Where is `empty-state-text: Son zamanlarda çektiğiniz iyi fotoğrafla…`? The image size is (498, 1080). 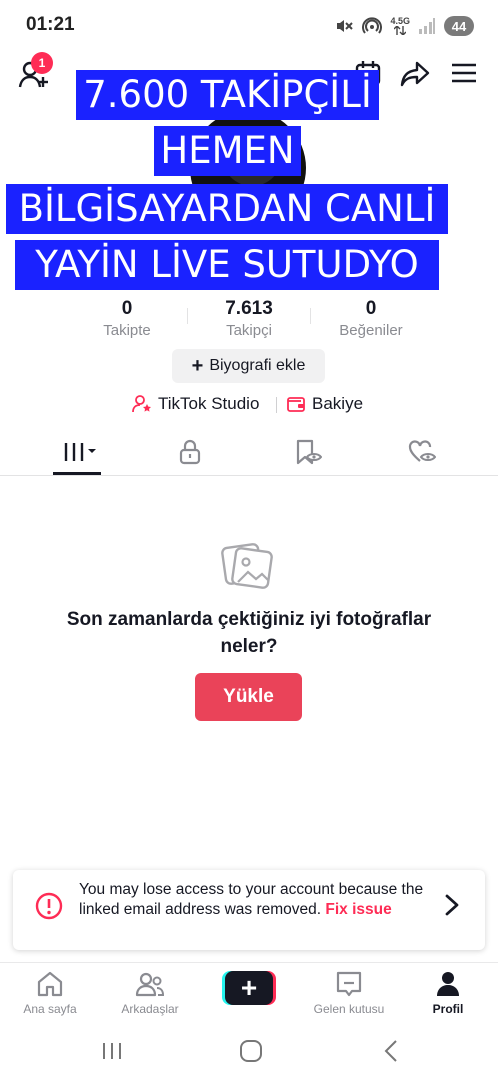 empty-state-text: Son zamanlarda çektiğiniz iyi fotoğrafla… is located at coordinates (249, 633).